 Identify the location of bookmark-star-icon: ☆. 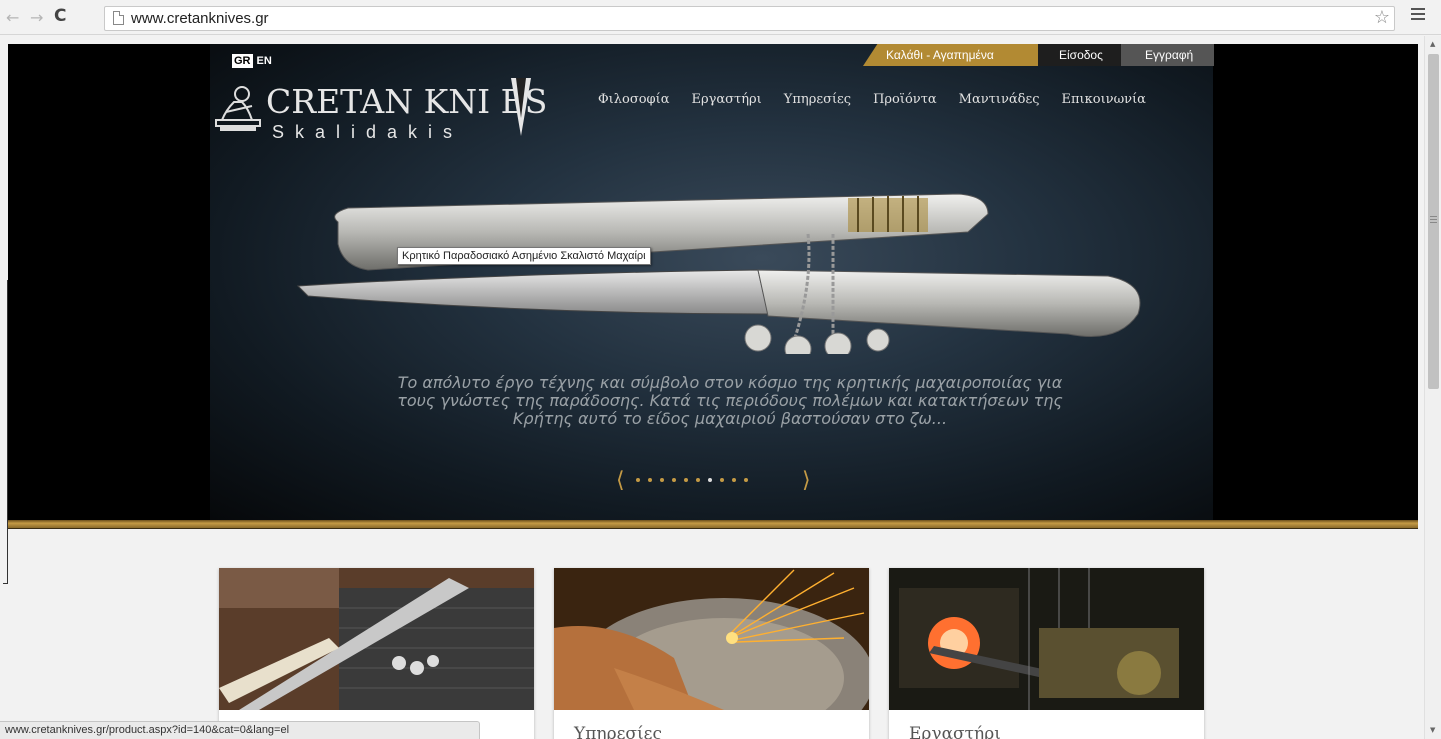
(1382, 17).